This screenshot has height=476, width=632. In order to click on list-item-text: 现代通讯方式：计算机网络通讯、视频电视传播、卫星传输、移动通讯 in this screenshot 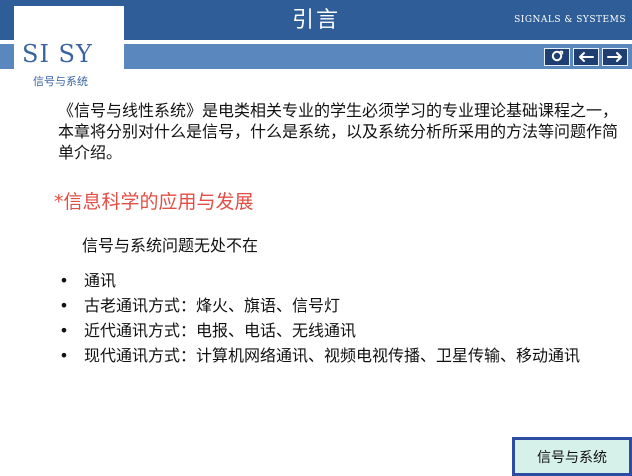, I will do `click(332, 355)`.